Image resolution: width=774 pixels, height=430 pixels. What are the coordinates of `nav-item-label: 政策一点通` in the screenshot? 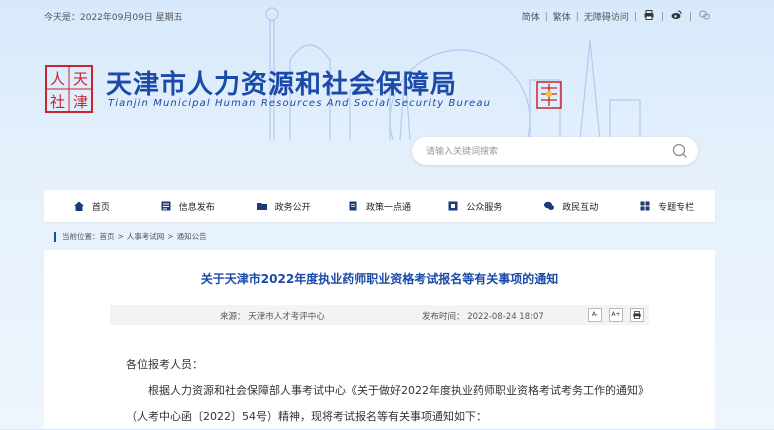 It's located at (389, 207).